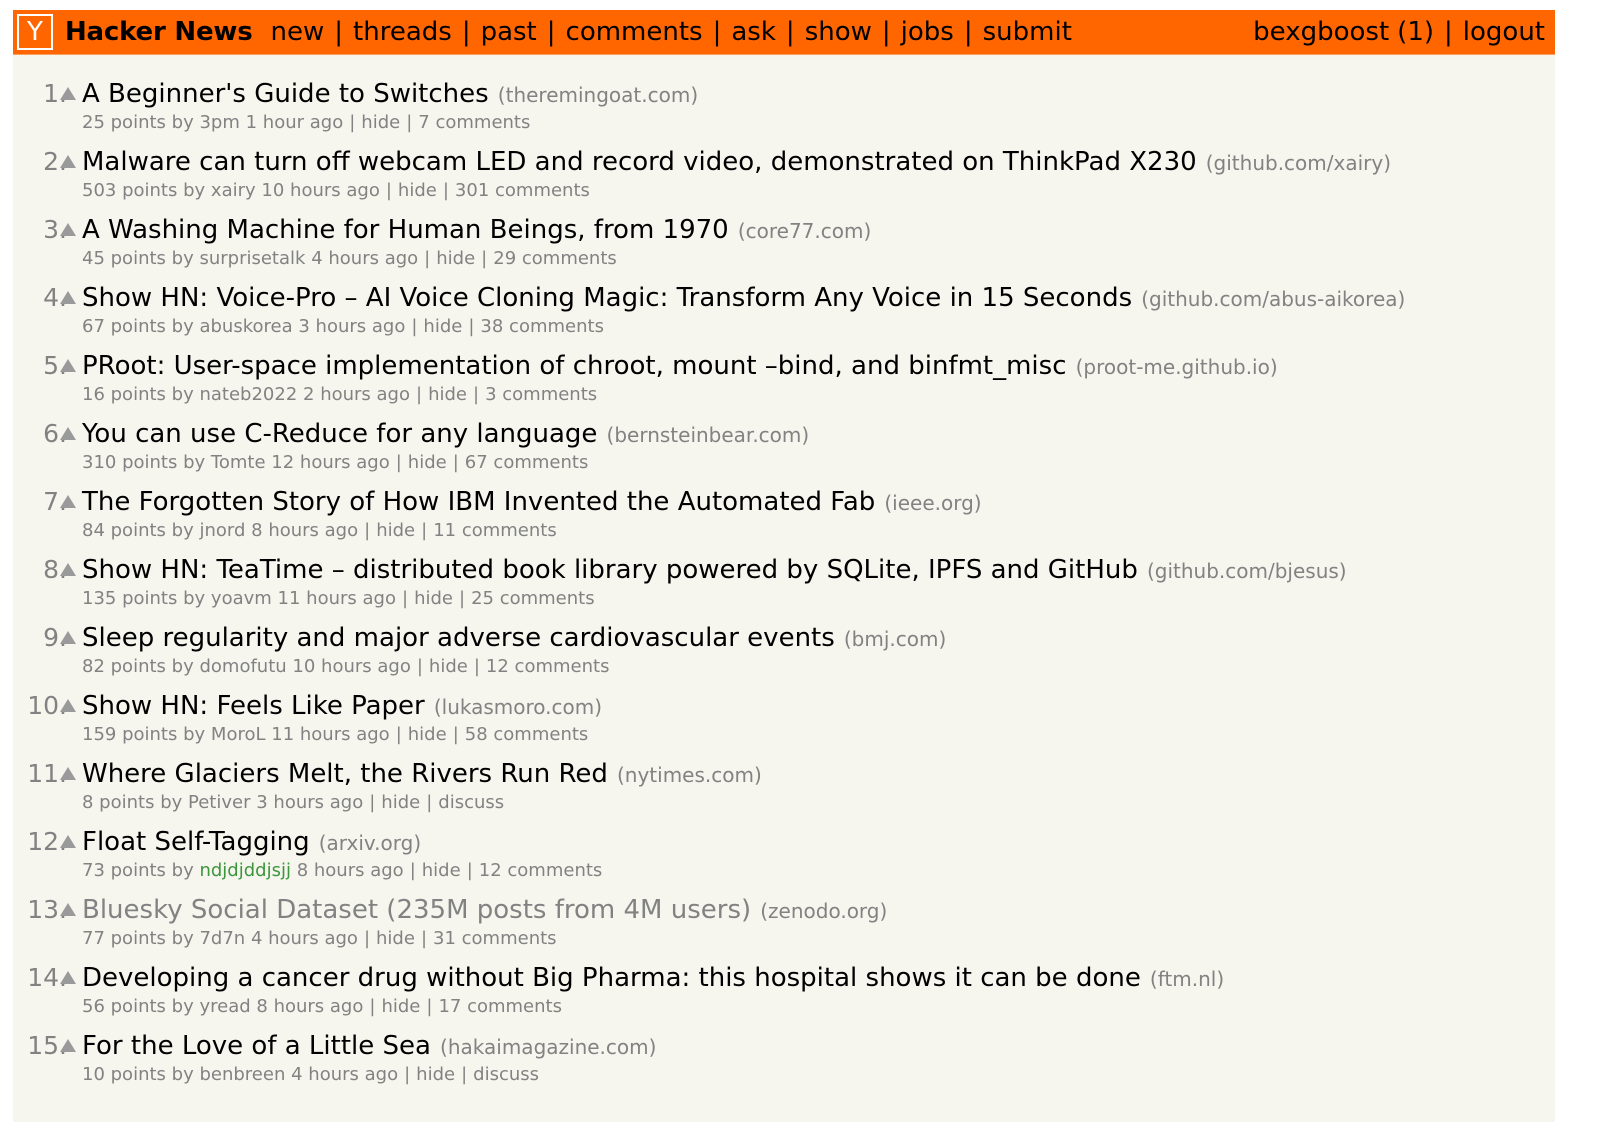  What do you see at coordinates (518, 707) in the screenshot?
I see `story-site: (lukasmoro.com)` at bounding box center [518, 707].